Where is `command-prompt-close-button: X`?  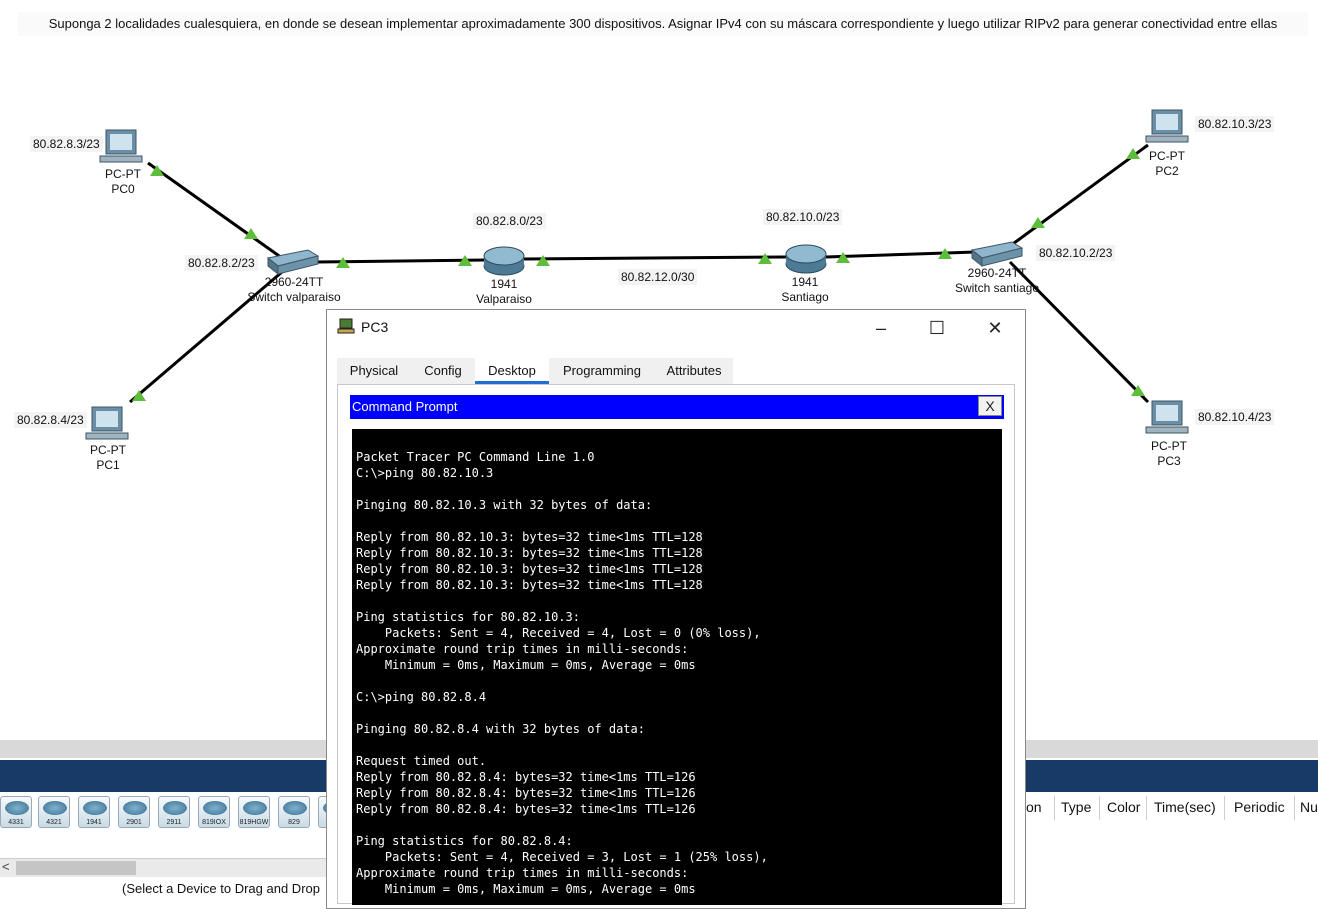
command-prompt-close-button: X is located at coordinates (990, 406).